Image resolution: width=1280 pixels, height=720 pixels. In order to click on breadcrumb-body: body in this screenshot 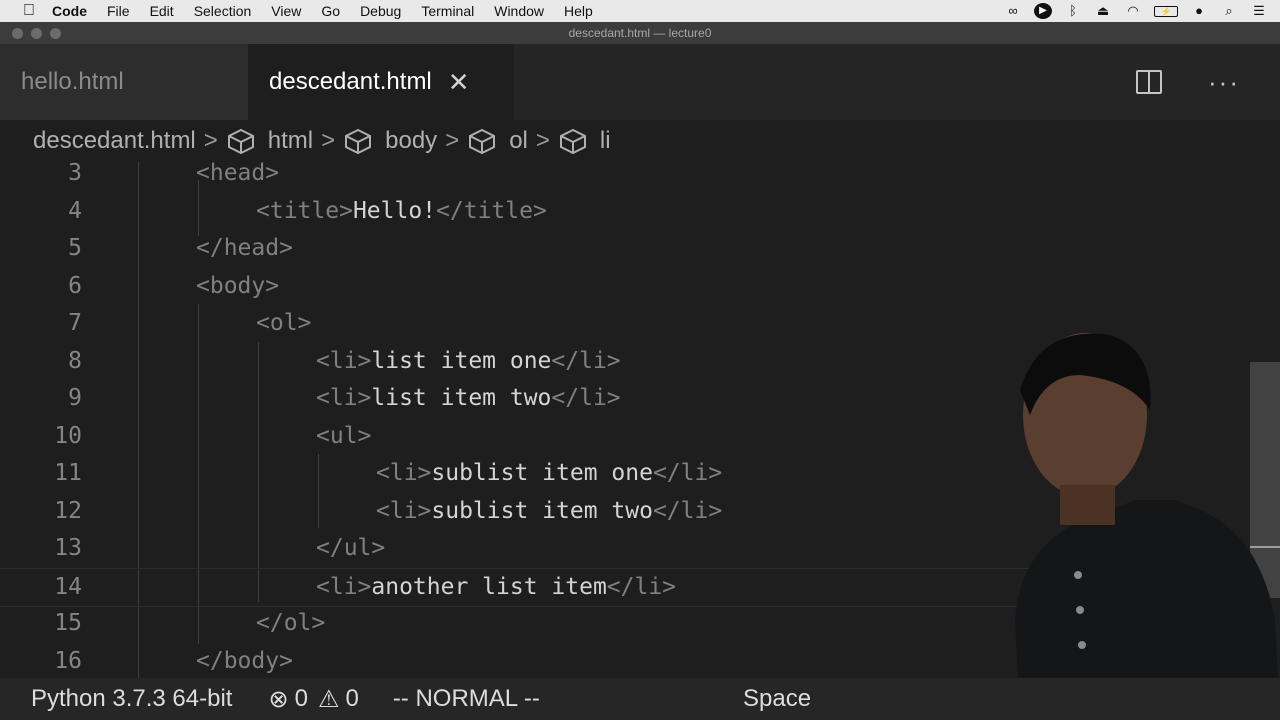, I will do `click(390, 141)`.